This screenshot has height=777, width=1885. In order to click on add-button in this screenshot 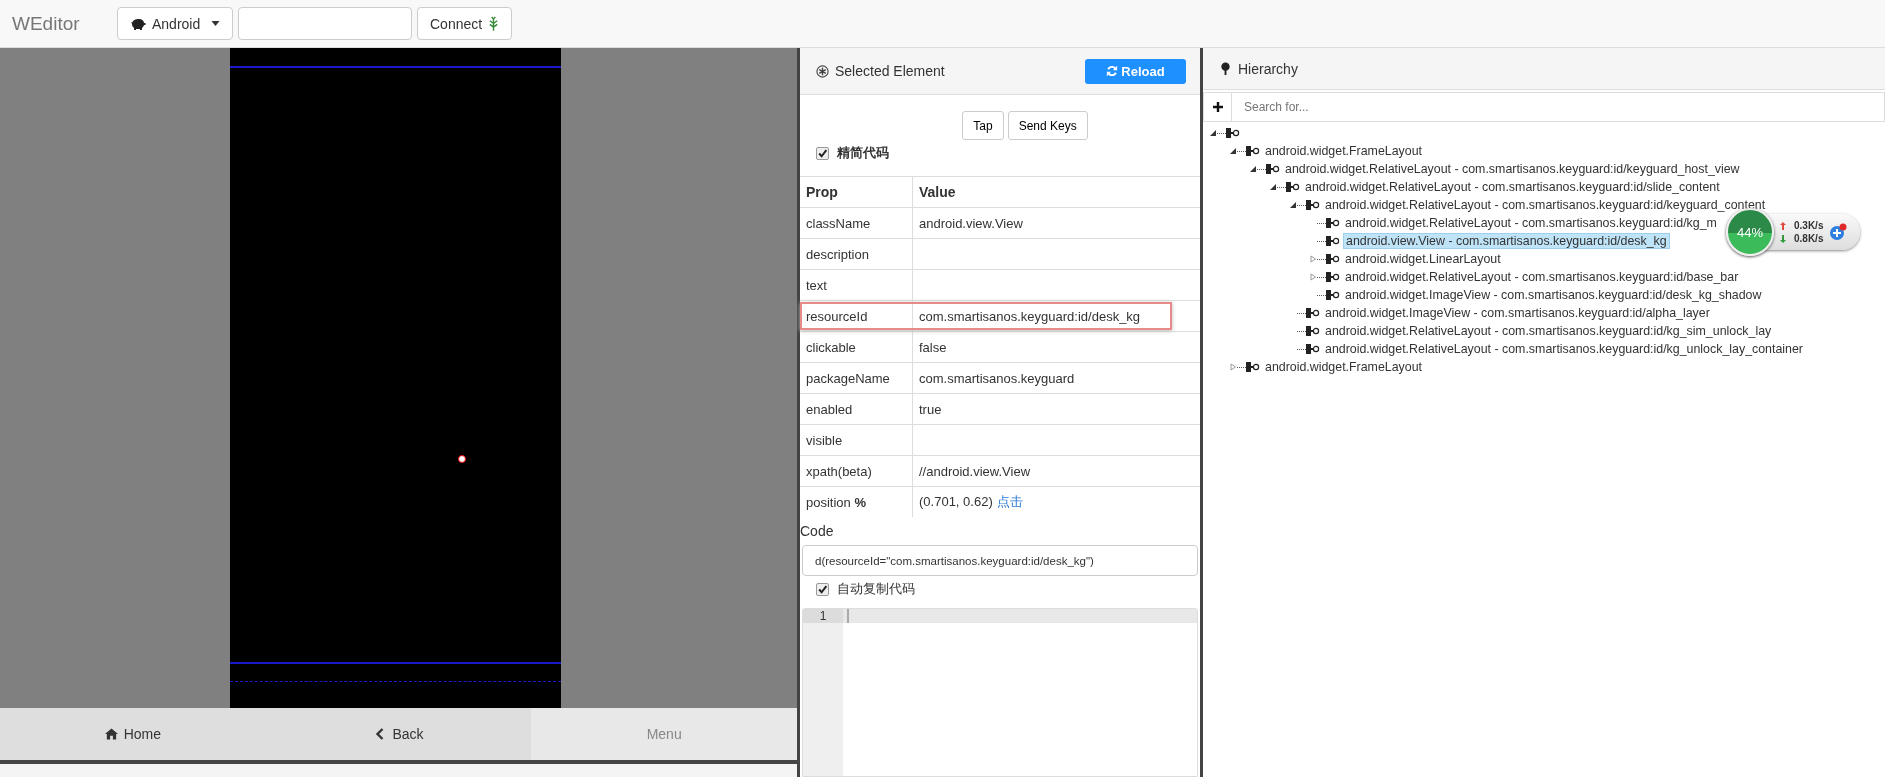, I will do `click(1217, 107)`.